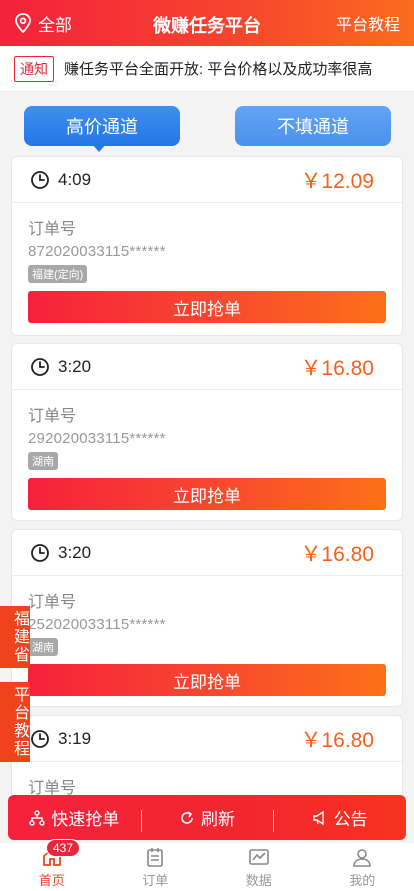 The width and height of the screenshot is (414, 891). What do you see at coordinates (85, 819) in the screenshot?
I see `quick-grab-label: 快速抢单` at bounding box center [85, 819].